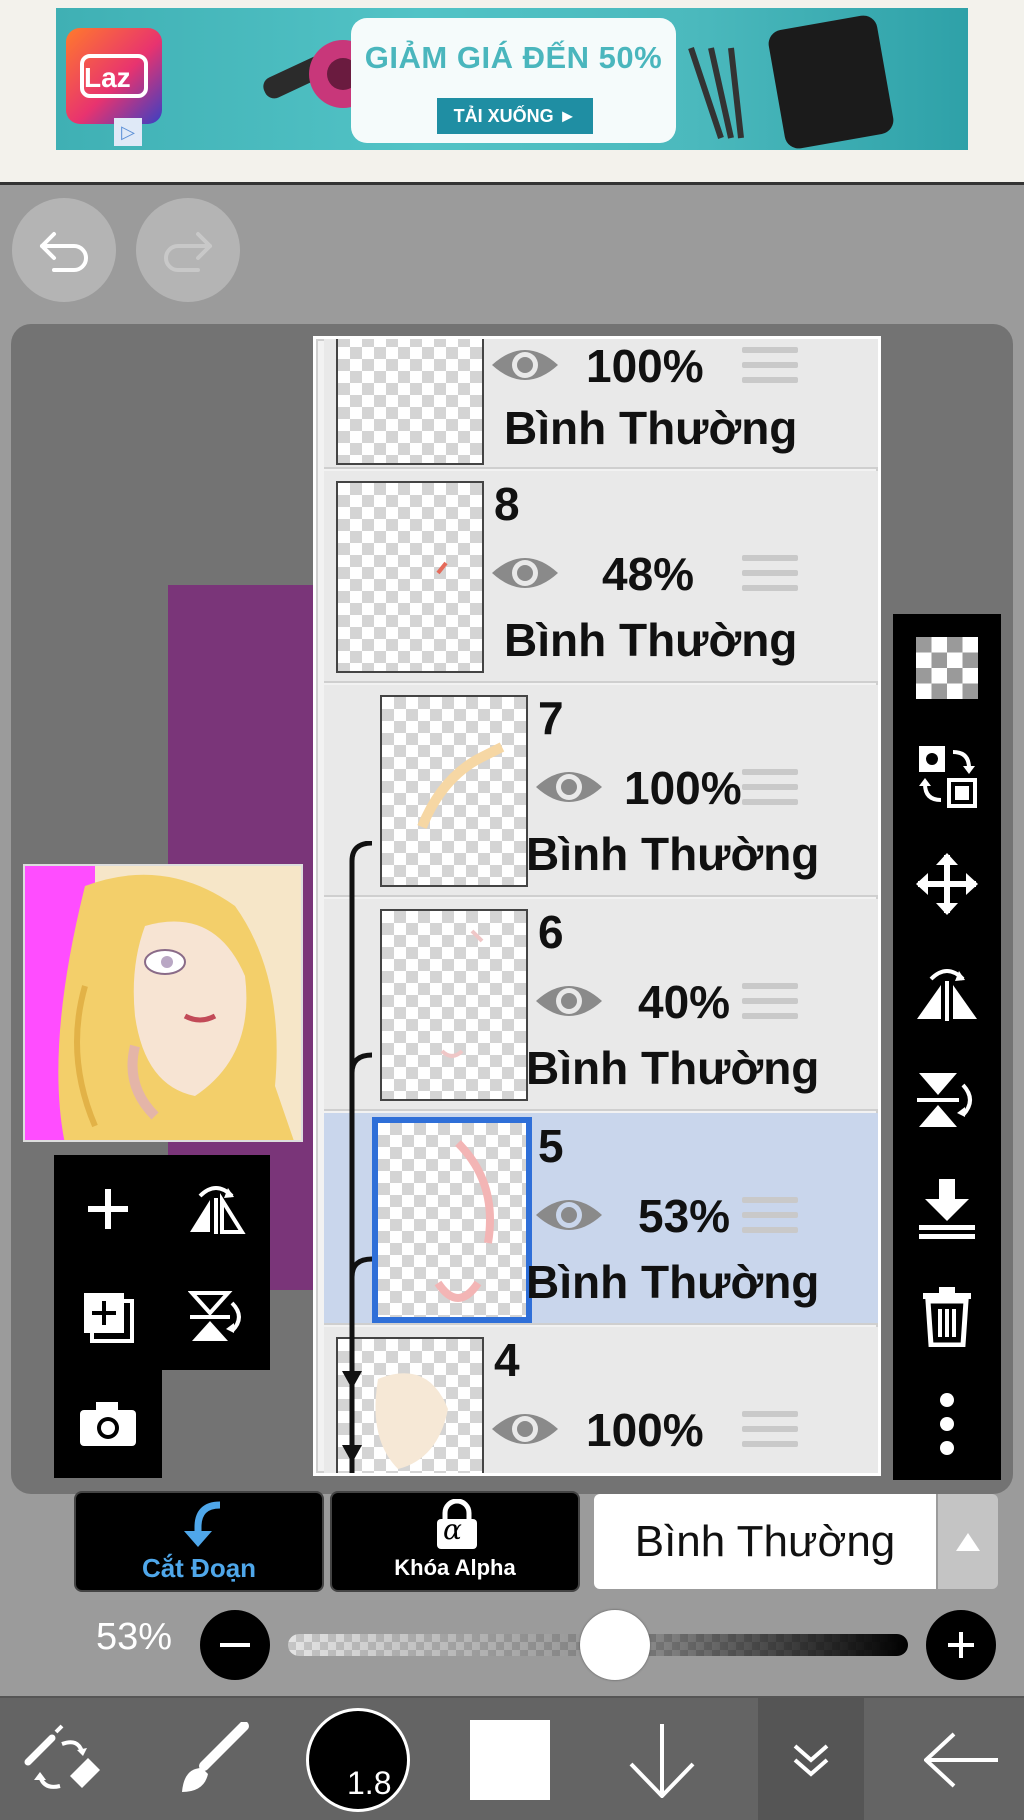 This screenshot has height=1820, width=1024. I want to click on more-options-button, so click(947, 1424).